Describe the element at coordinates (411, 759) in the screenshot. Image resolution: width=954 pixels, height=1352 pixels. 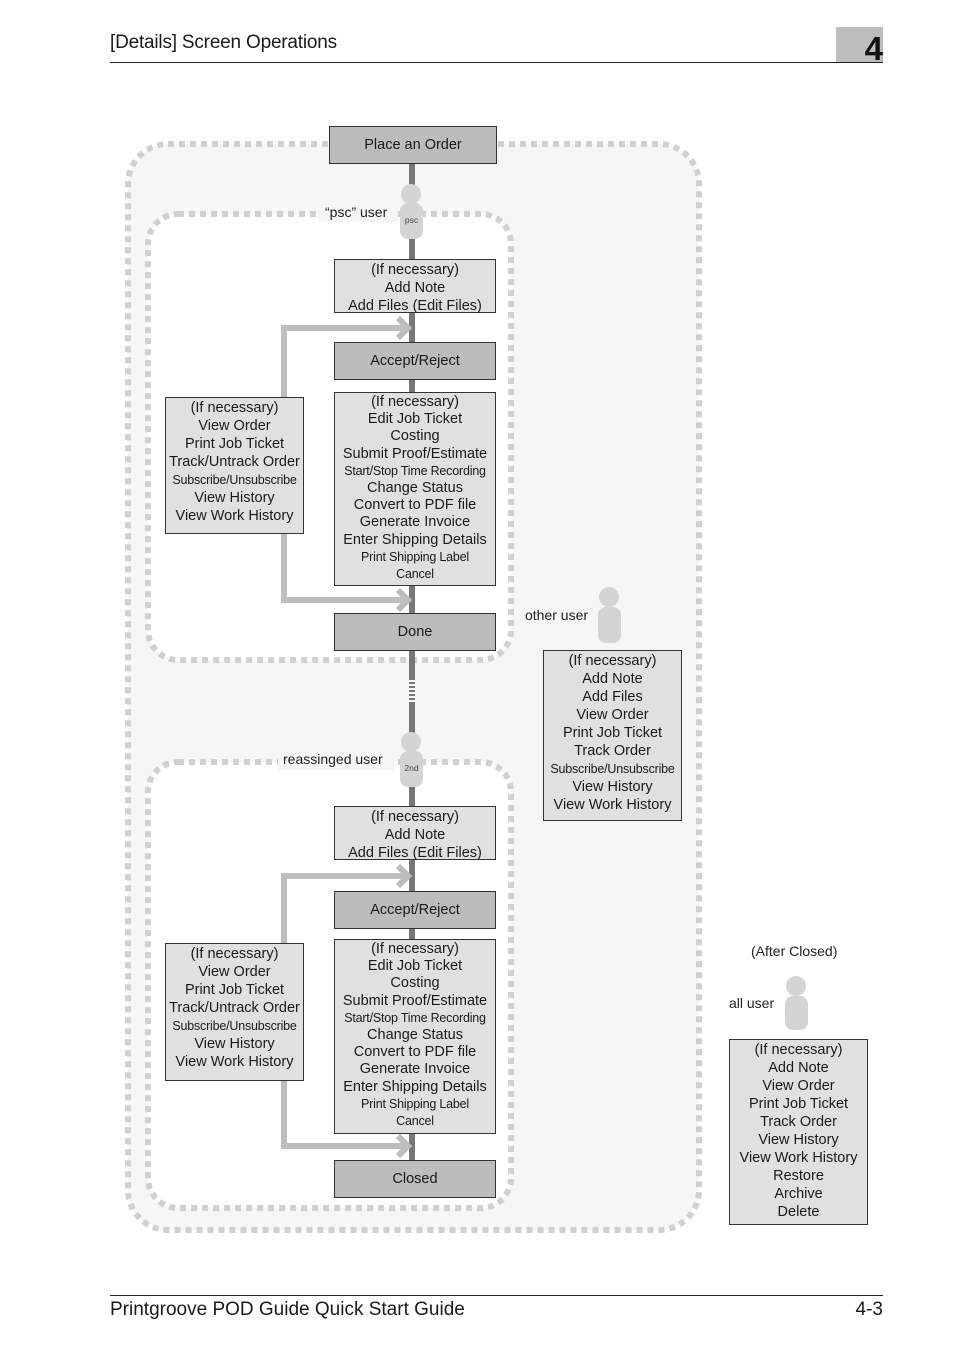
I see `reassigned-user-icon` at that location.